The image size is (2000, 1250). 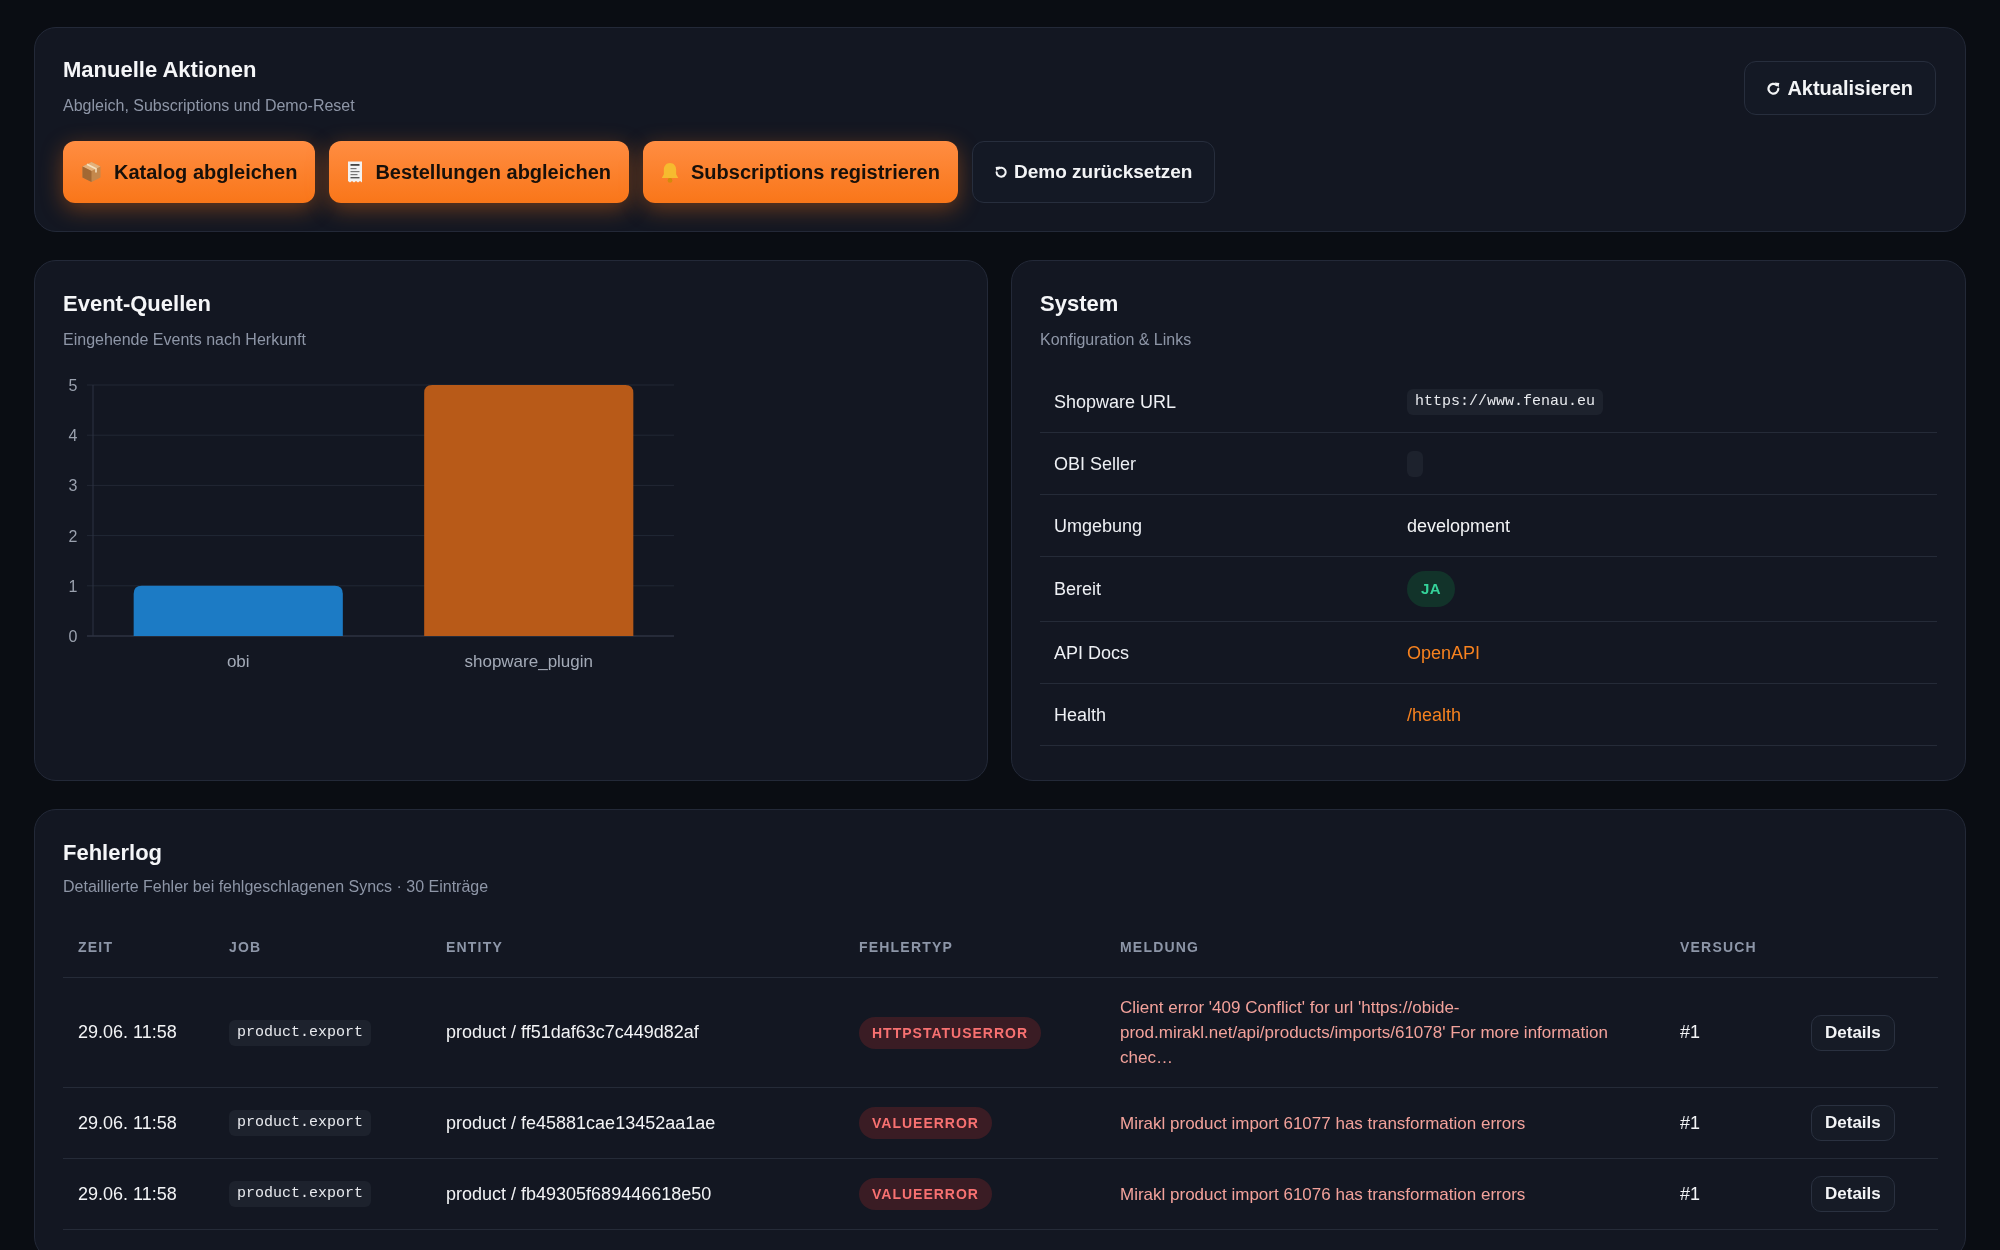 I want to click on code-value: https://www.fenau.eu, so click(x=1505, y=401).